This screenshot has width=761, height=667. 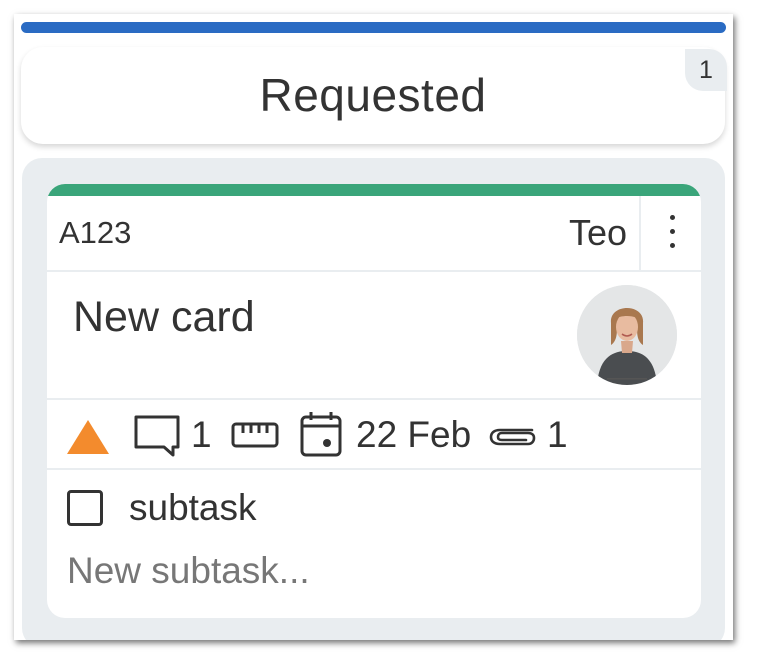 I want to click on subtask-checkbox, so click(x=85, y=508).